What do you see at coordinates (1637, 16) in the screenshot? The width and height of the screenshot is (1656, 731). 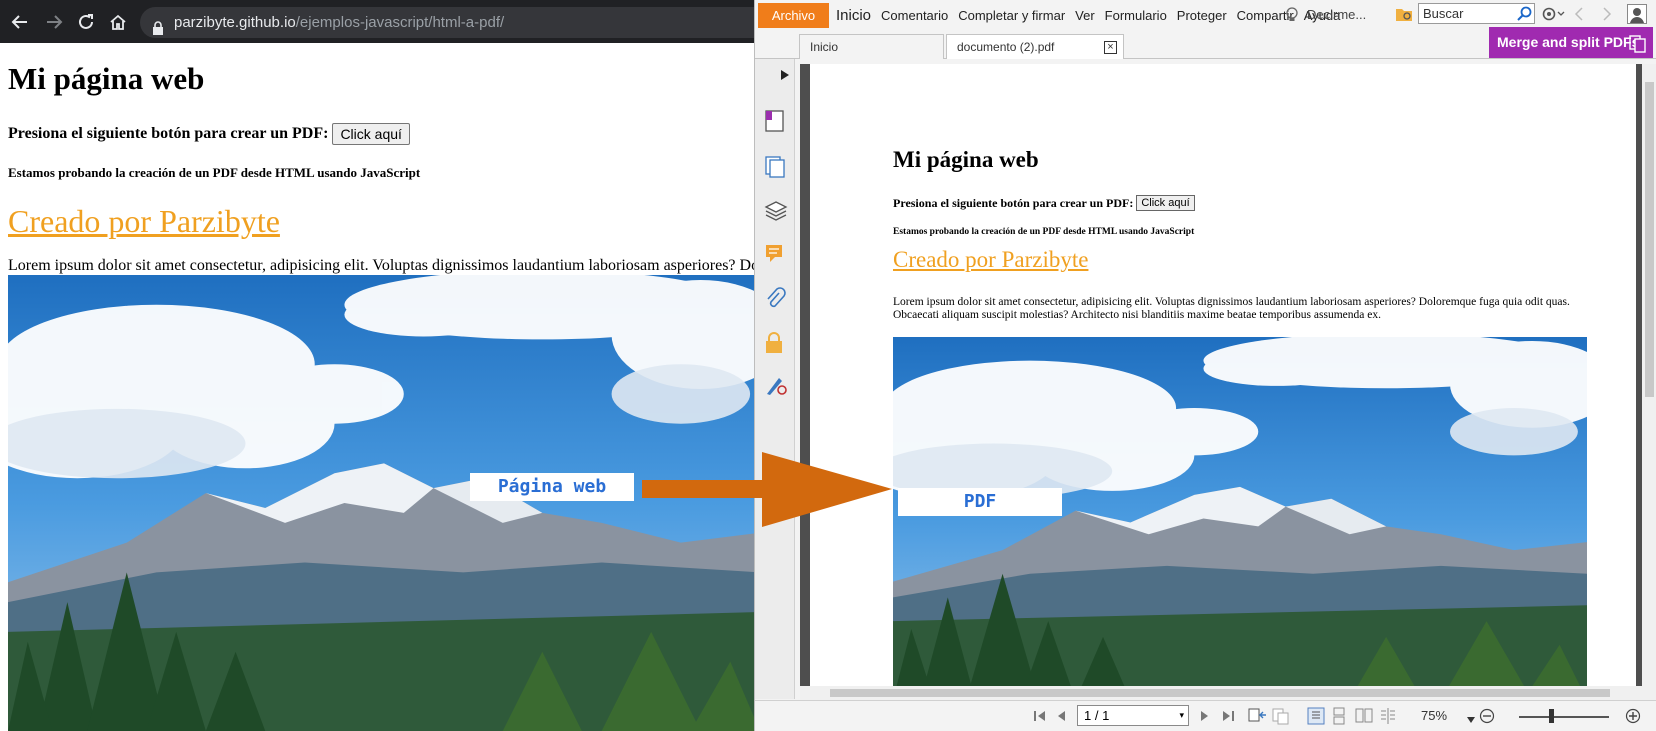 I see `user-account-icon` at bounding box center [1637, 16].